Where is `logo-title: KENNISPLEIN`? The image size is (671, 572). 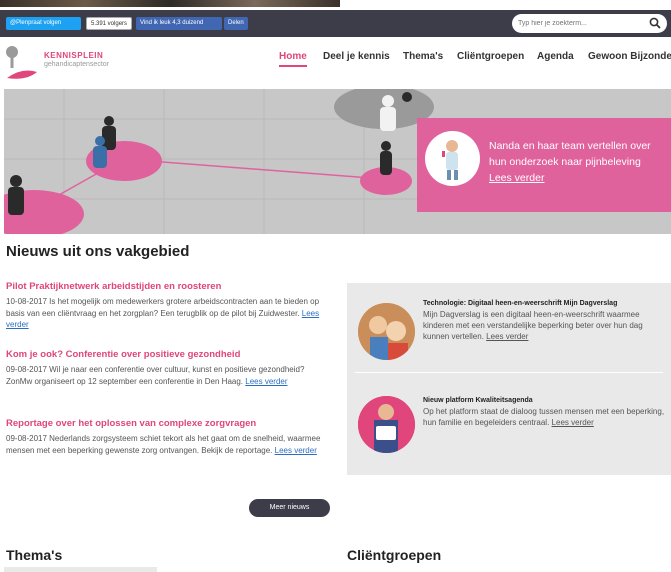 logo-title: KENNISPLEIN is located at coordinates (74, 55).